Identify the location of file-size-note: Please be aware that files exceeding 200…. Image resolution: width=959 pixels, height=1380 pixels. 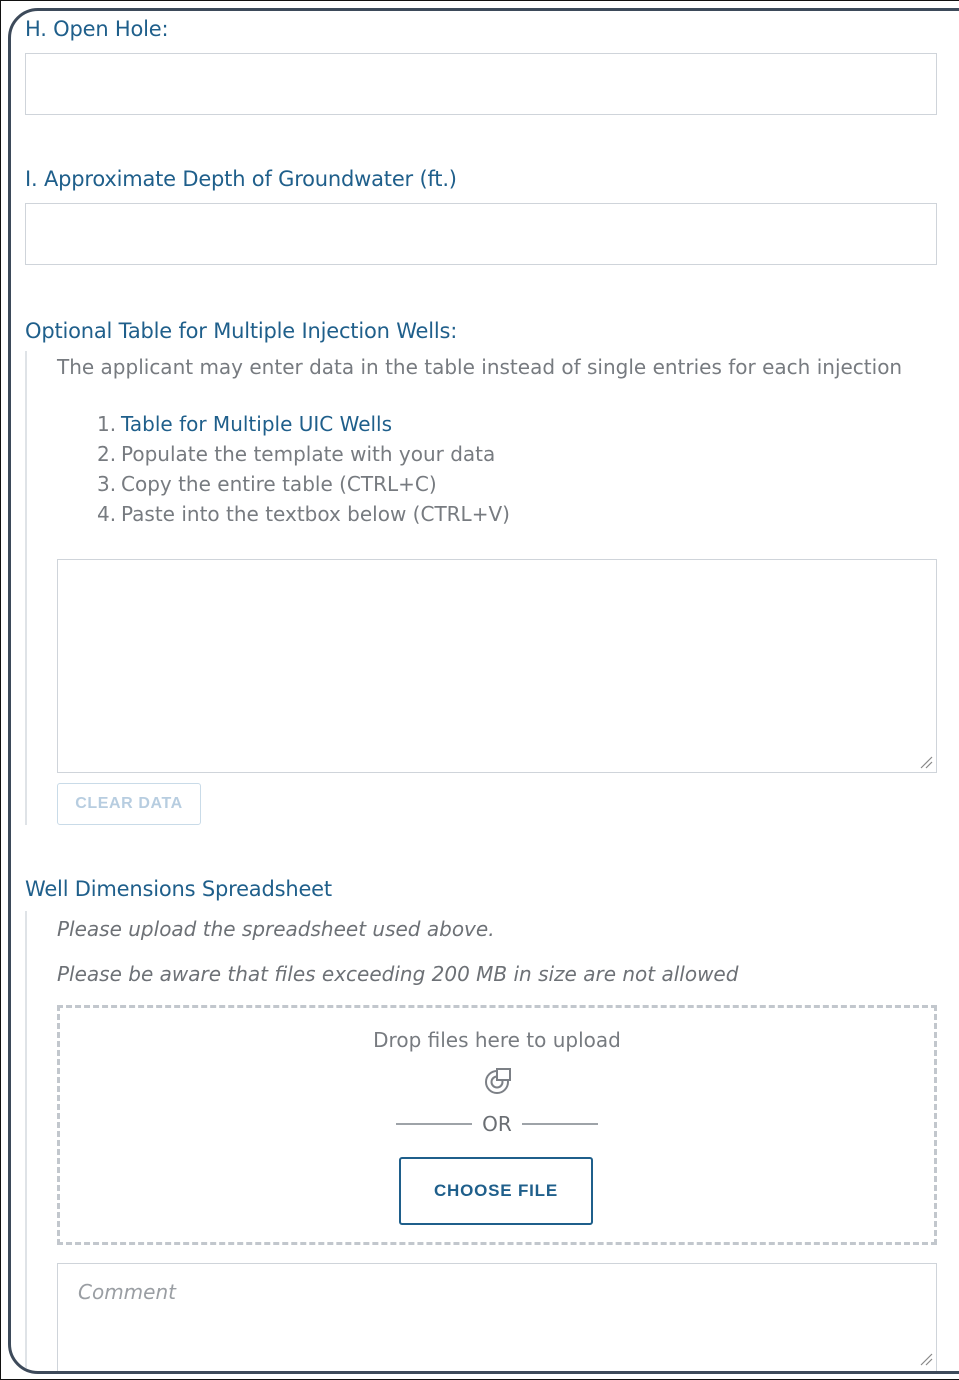
(398, 974).